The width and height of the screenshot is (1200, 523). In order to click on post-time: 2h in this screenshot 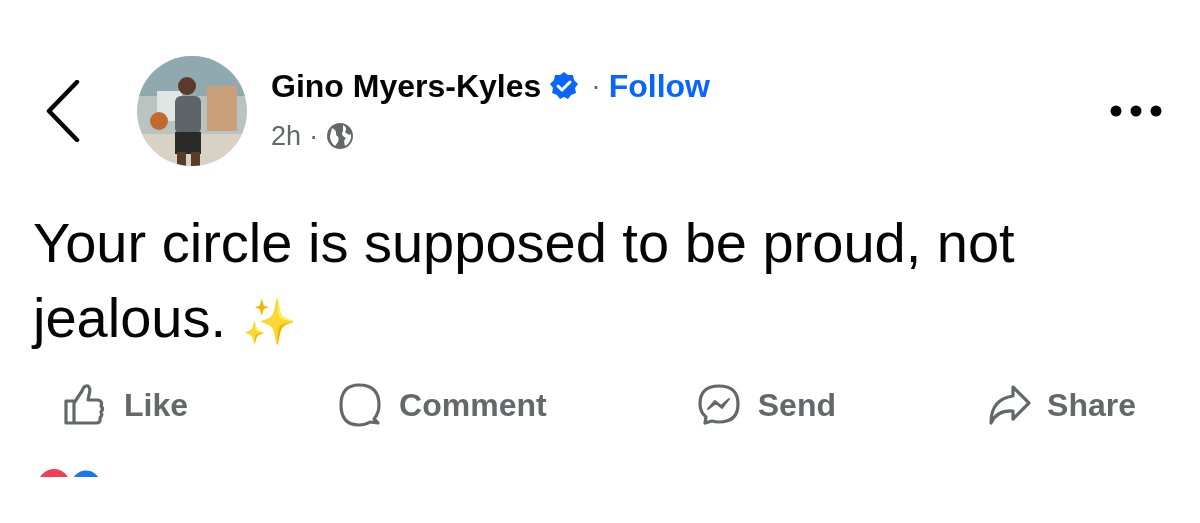, I will do `click(286, 136)`.